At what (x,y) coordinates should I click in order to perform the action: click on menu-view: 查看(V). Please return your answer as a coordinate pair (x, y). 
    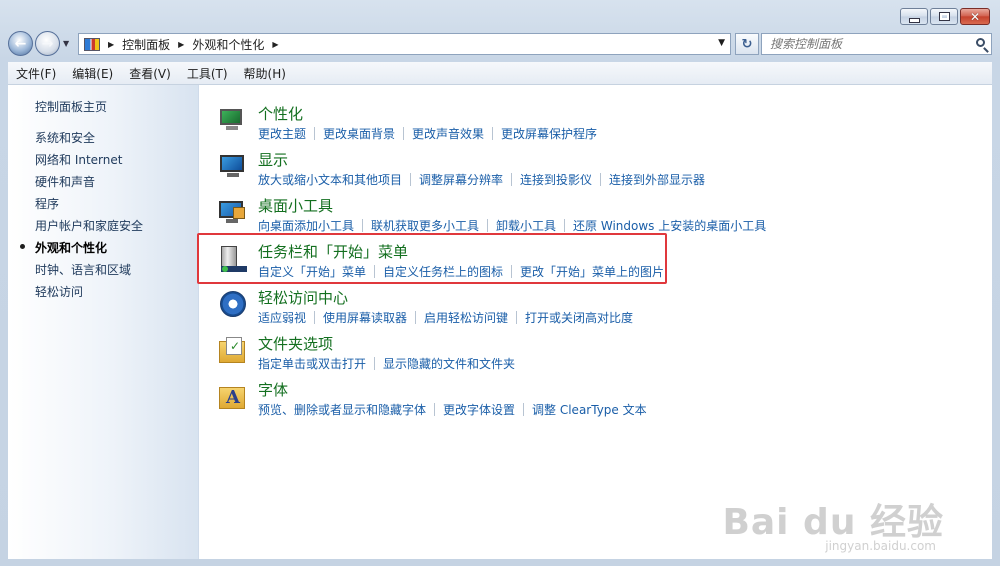
    Looking at the image, I should click on (150, 73).